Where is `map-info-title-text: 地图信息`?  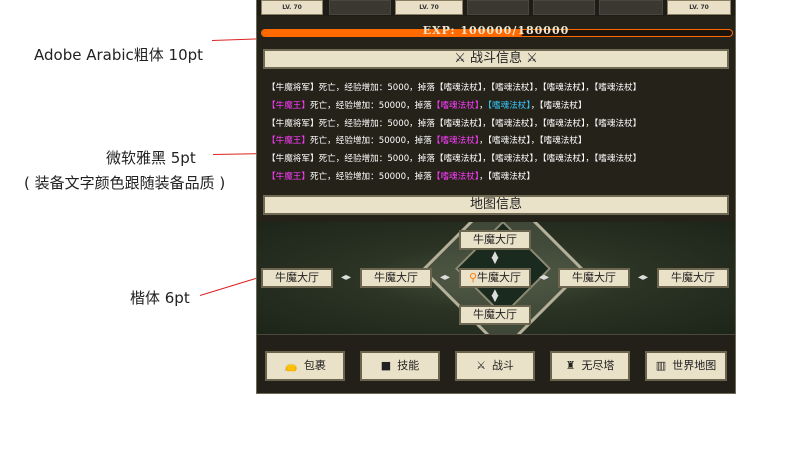
map-info-title-text: 地图信息 is located at coordinates (495, 204).